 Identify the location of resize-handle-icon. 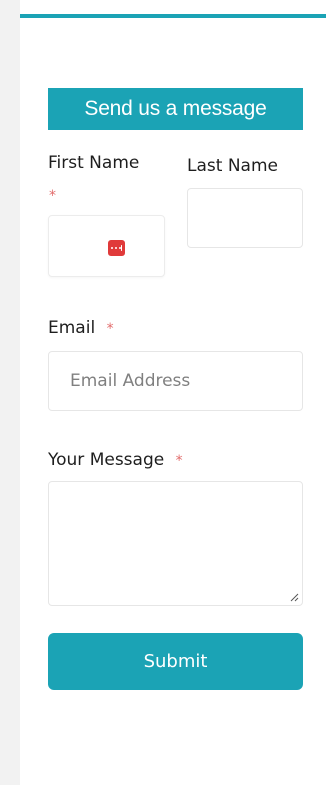
(294, 597).